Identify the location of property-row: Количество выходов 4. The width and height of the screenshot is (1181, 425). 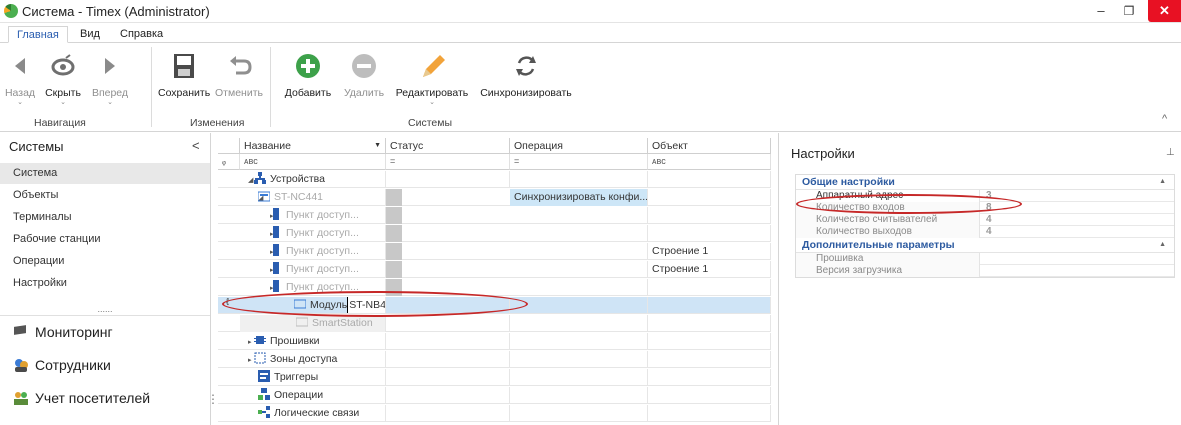
(985, 232).